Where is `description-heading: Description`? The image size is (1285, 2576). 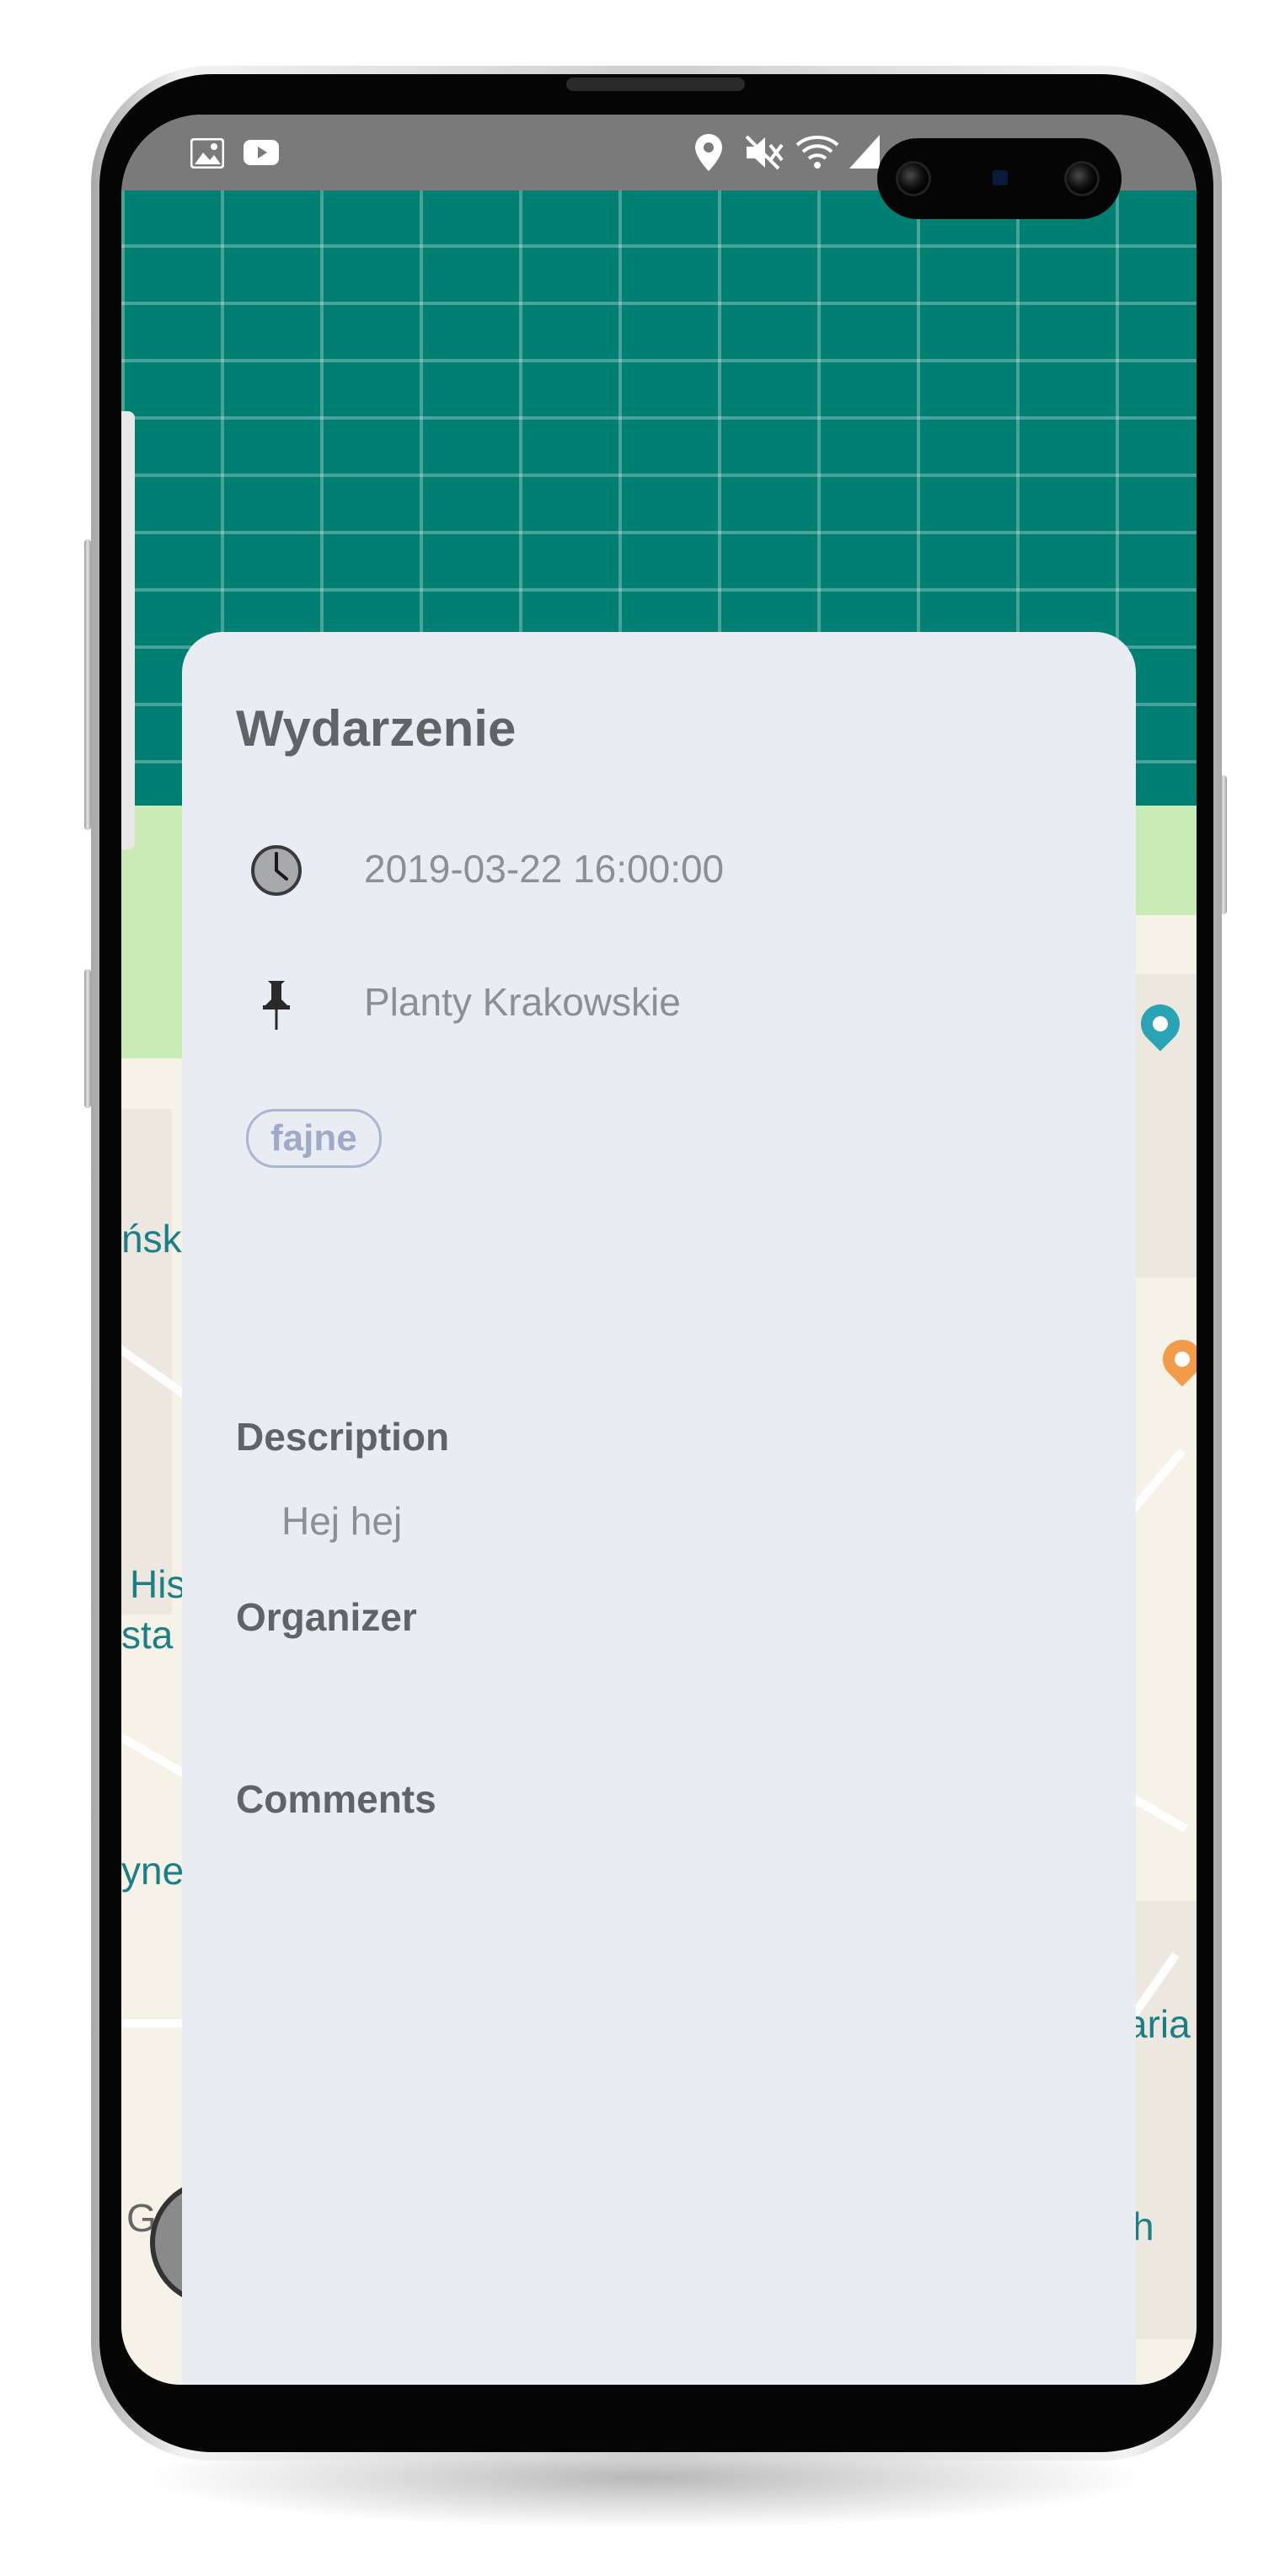 description-heading: Description is located at coordinates (343, 1437).